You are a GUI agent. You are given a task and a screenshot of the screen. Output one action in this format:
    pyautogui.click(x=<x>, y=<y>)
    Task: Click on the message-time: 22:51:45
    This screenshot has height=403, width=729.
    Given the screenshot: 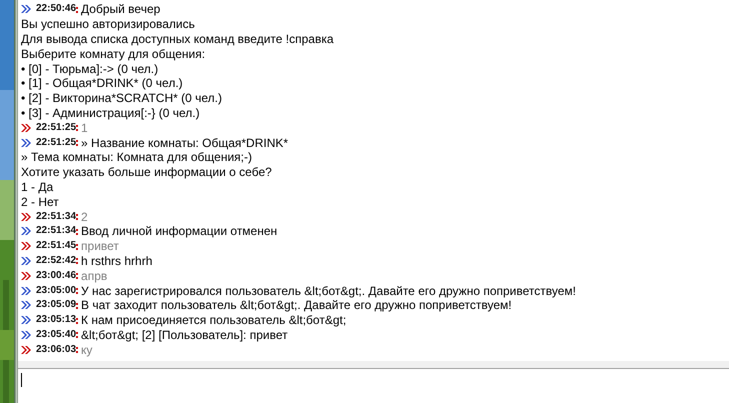 What is the action you would take?
    pyautogui.click(x=56, y=246)
    